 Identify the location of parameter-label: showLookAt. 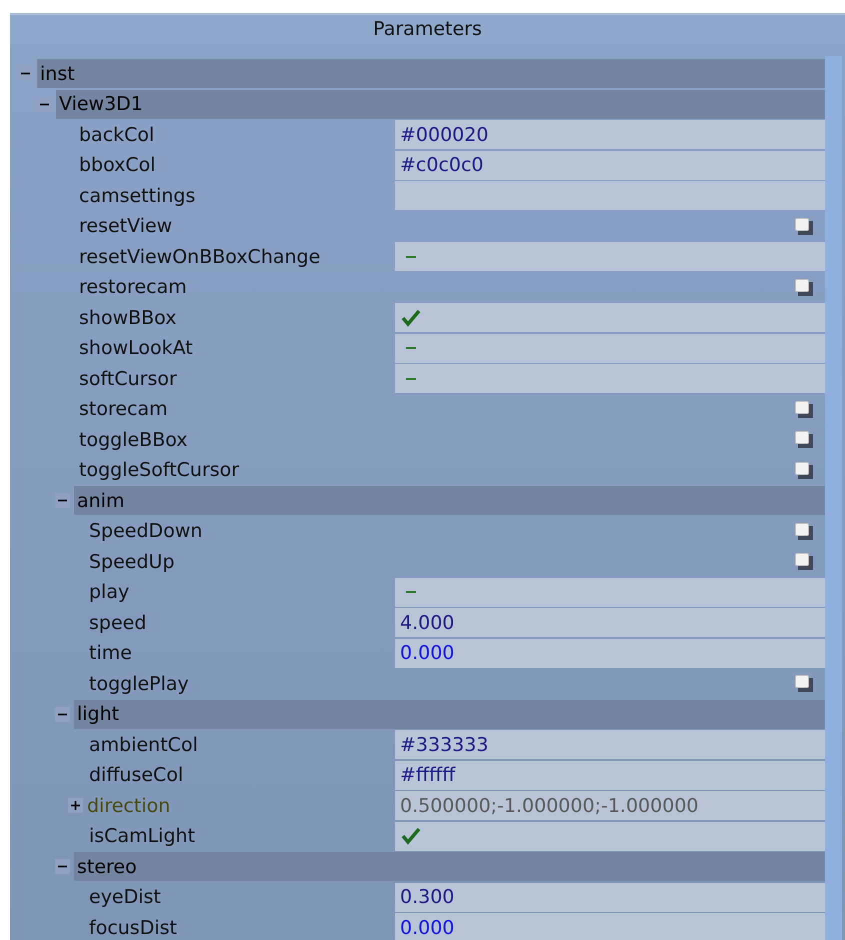
(136, 348).